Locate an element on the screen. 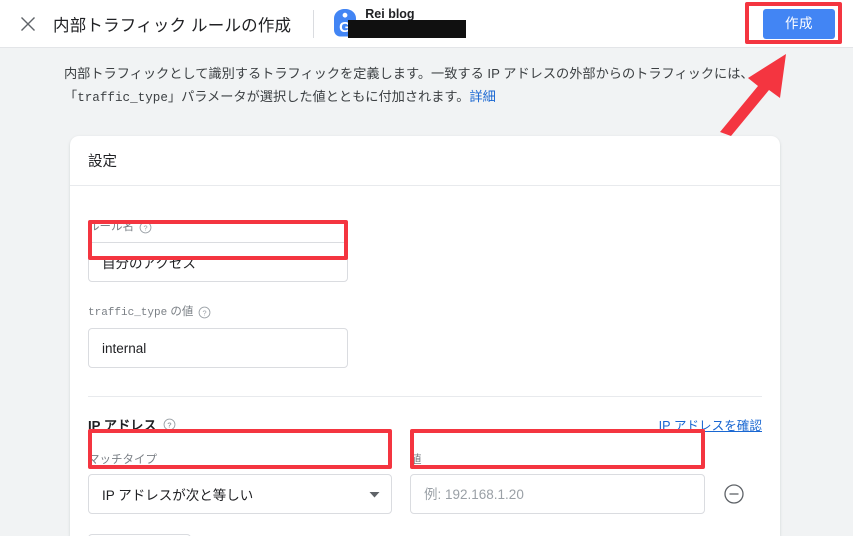  traffic-type-label-suffix: の値 is located at coordinates (180, 312).